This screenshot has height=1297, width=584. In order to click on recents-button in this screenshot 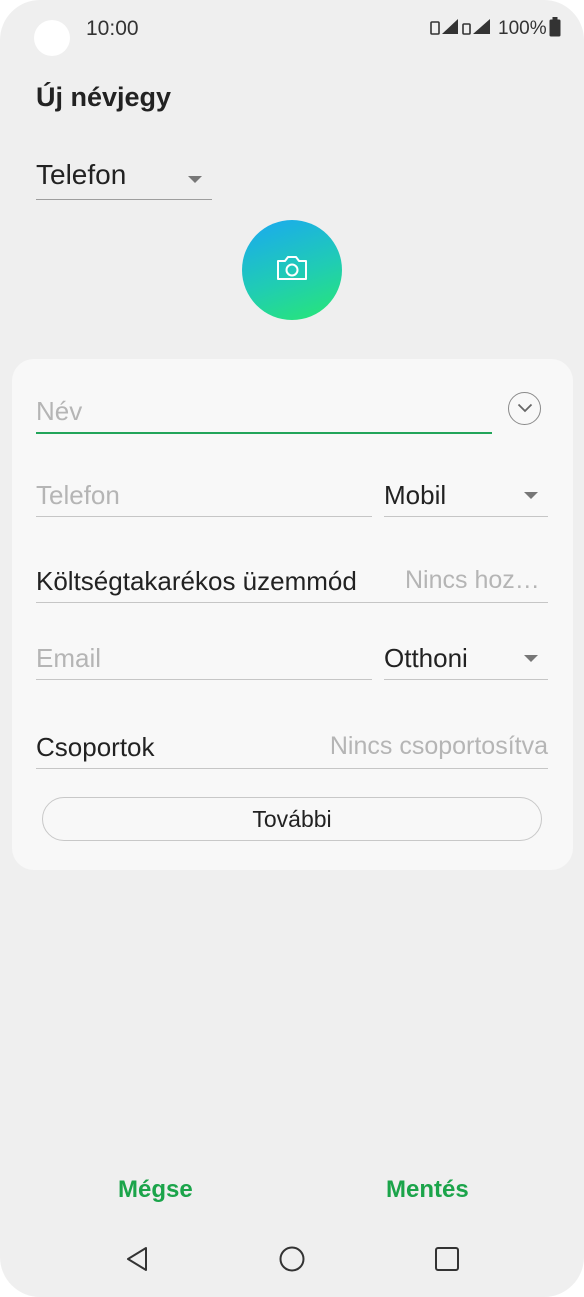, I will do `click(447, 1261)`.